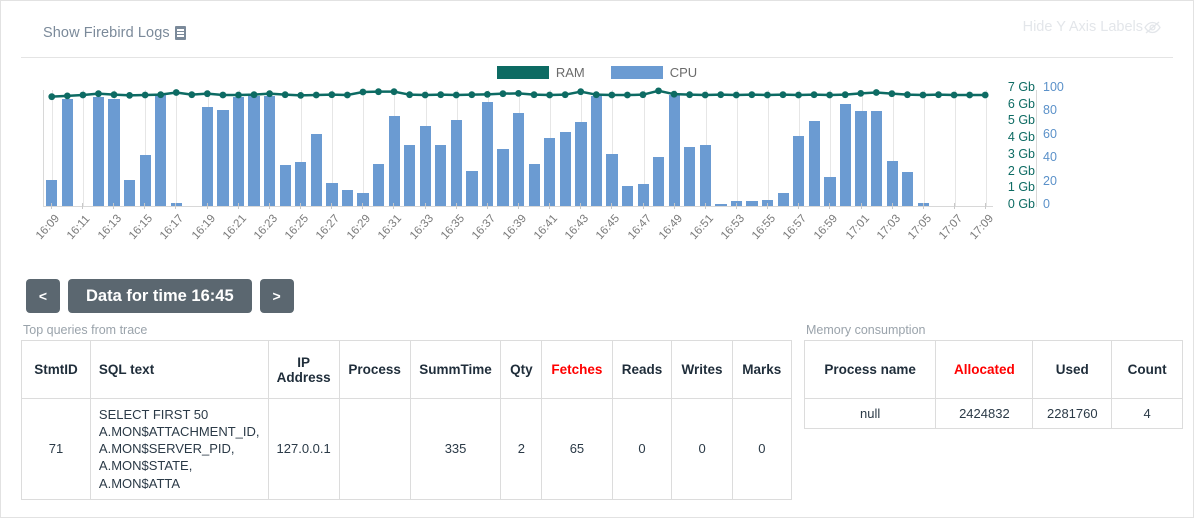 This screenshot has height=518, width=1194. Describe the element at coordinates (577, 449) in the screenshot. I see `cell-fetches: 65` at that location.